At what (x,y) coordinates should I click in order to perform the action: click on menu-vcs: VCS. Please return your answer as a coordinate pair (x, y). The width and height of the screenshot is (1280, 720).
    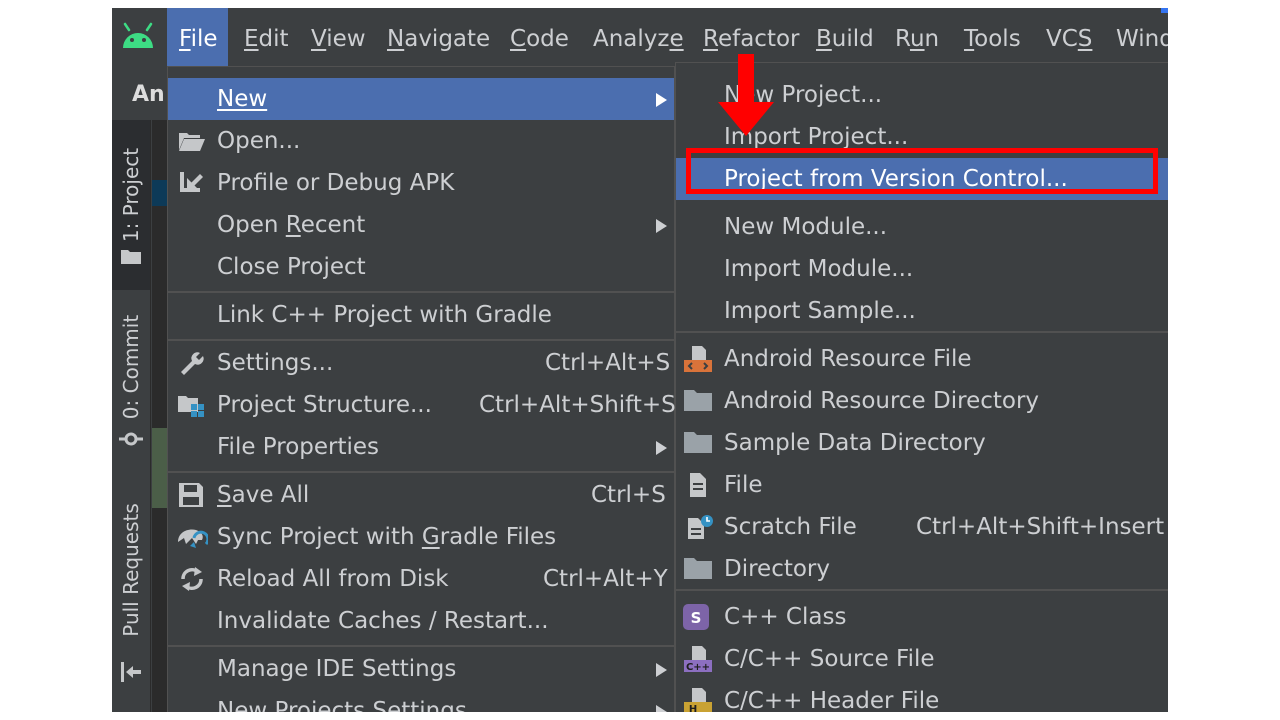
    Looking at the image, I should click on (1064, 37).